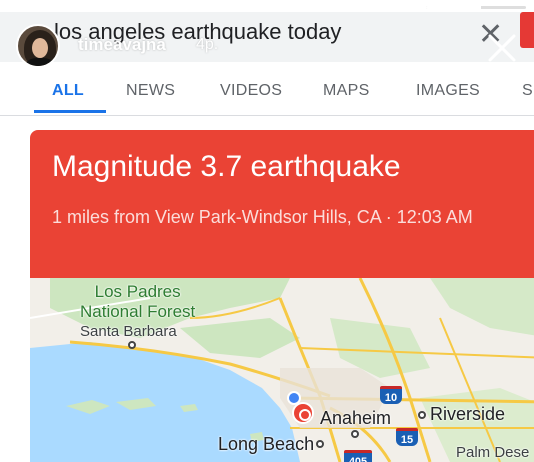 The image size is (534, 462). I want to click on partial-red-element, so click(527, 30).